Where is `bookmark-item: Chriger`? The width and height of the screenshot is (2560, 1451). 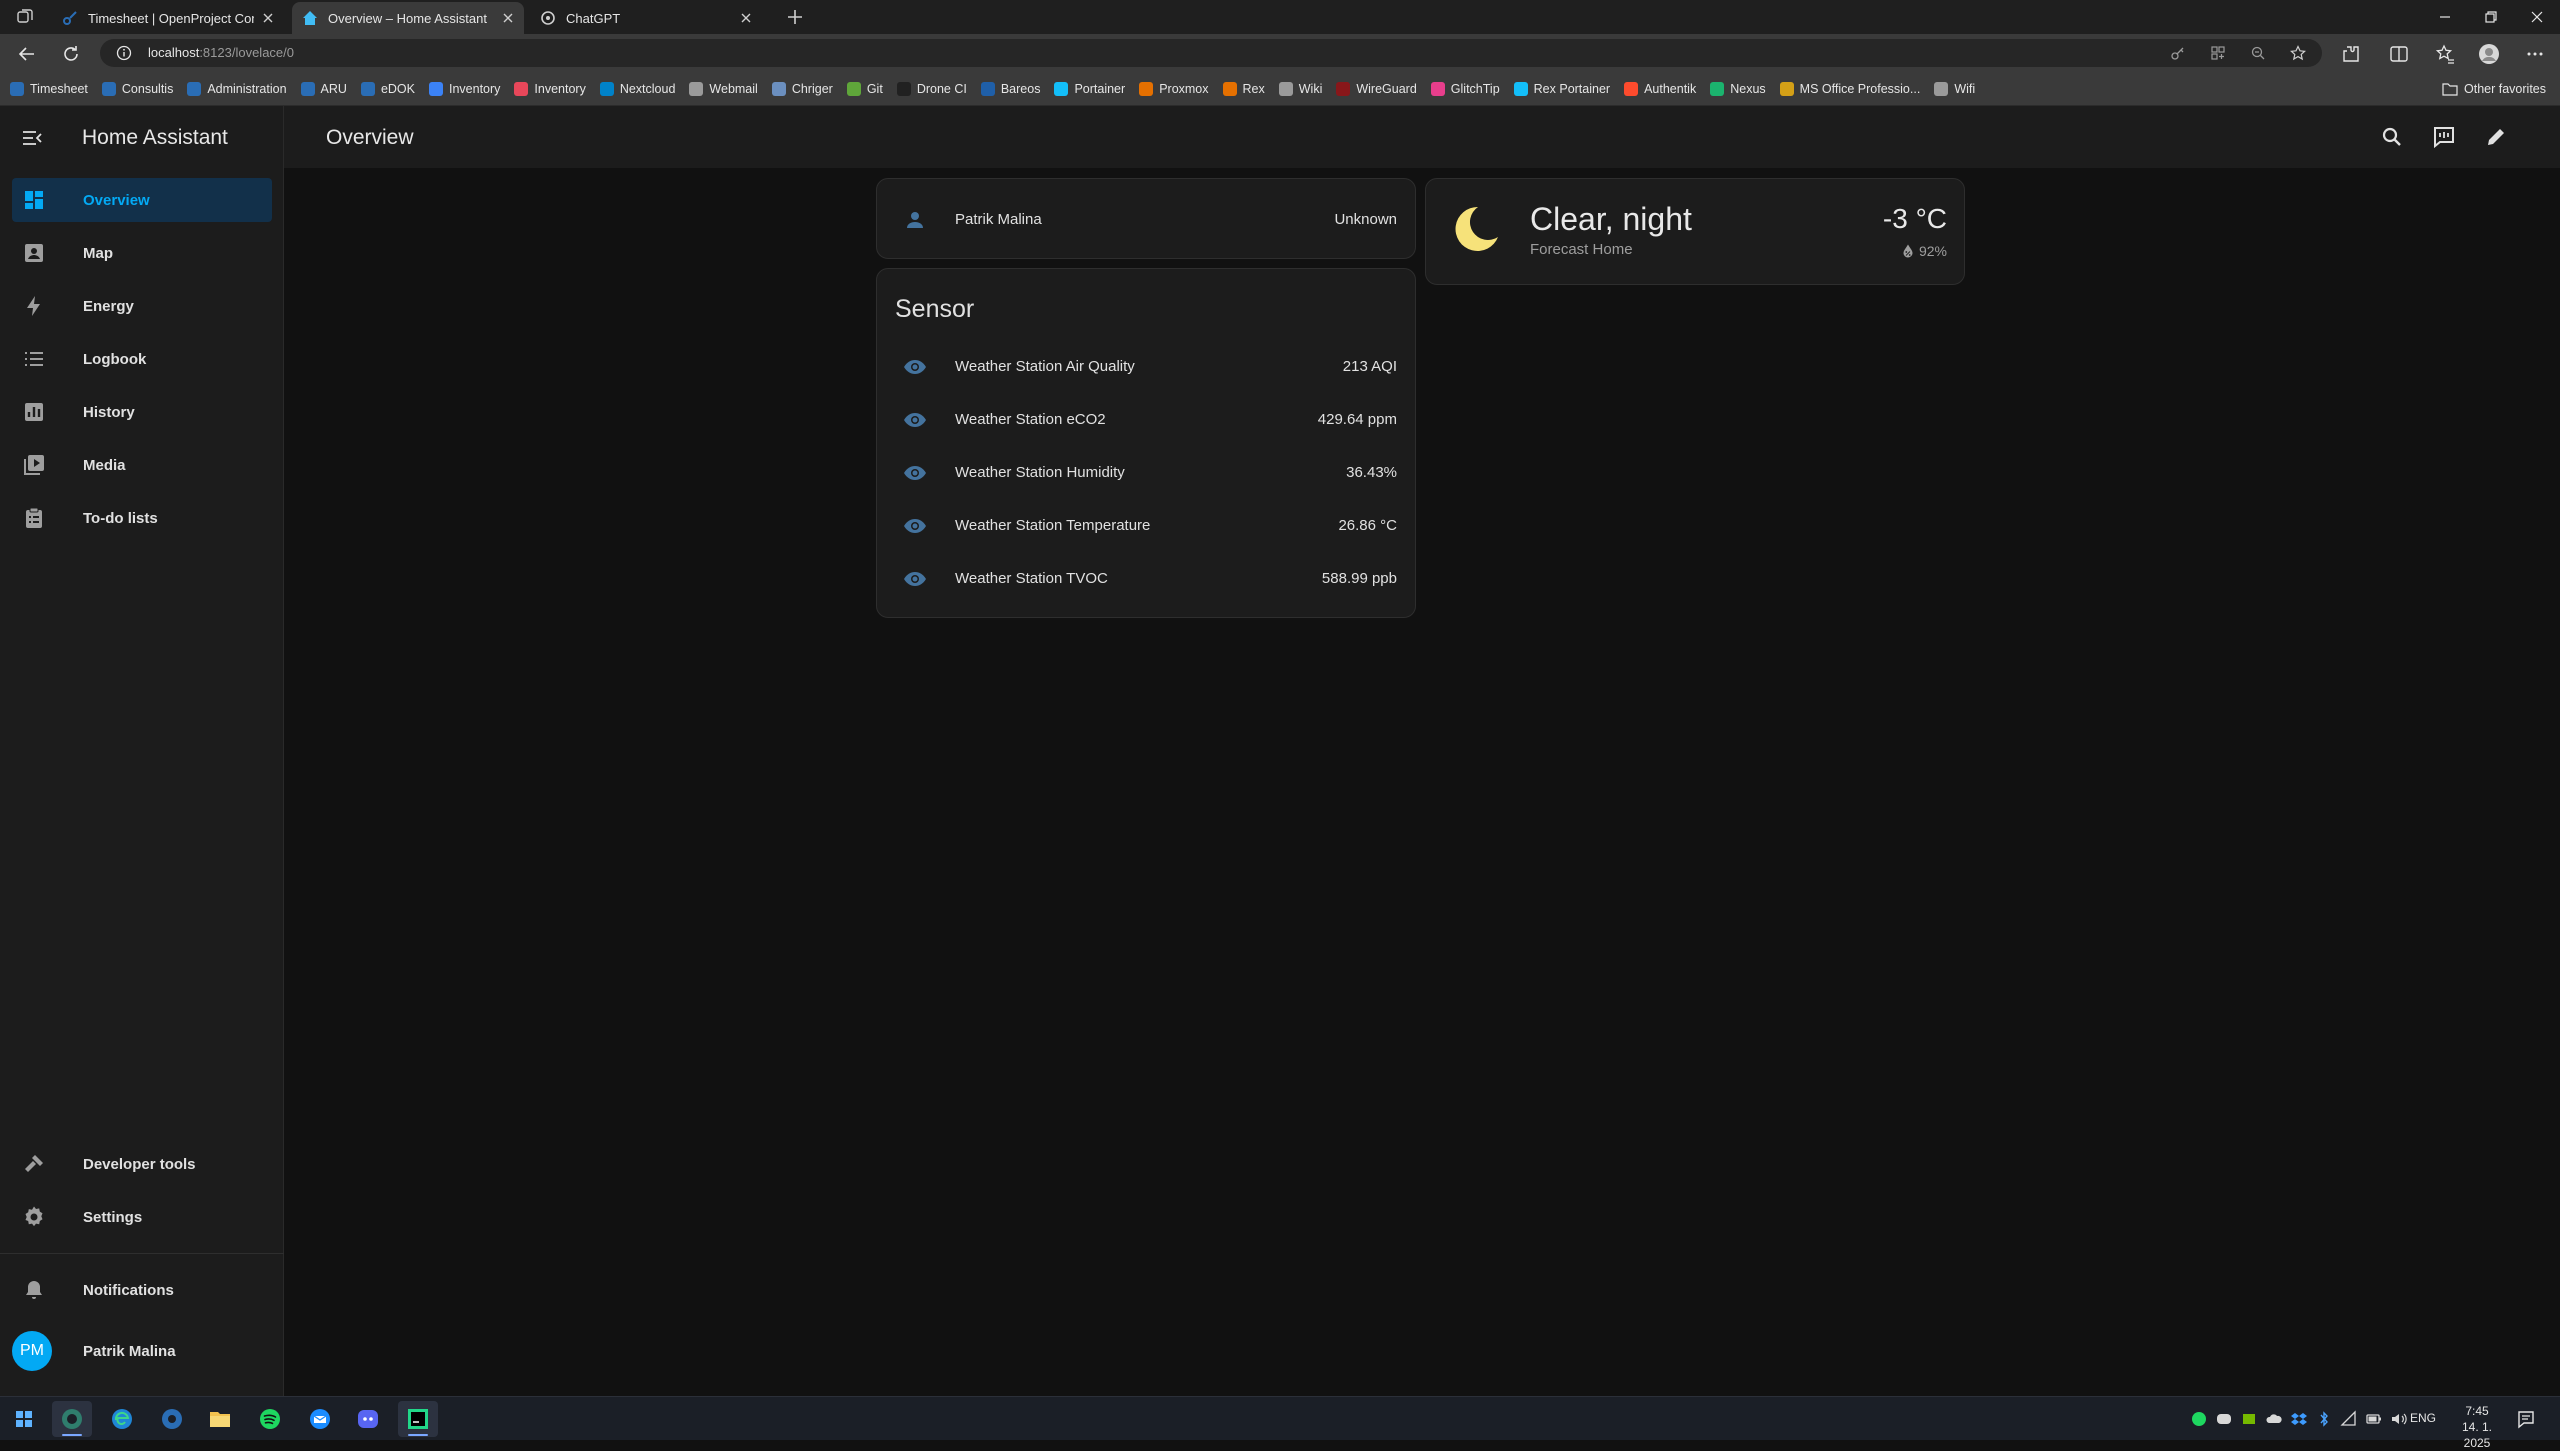
bookmark-item: Chriger is located at coordinates (802, 89).